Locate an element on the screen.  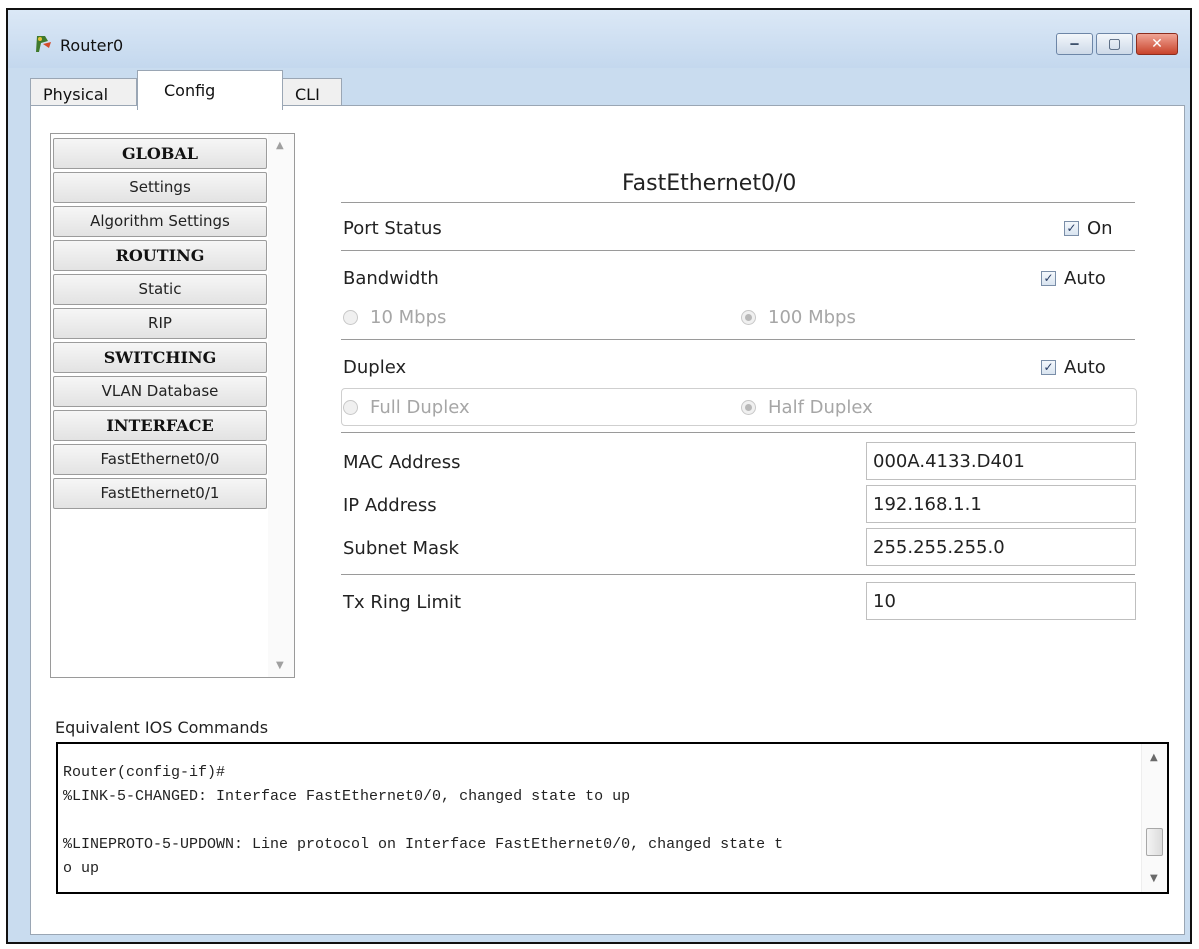
port-status-on-label: On is located at coordinates (1100, 228).